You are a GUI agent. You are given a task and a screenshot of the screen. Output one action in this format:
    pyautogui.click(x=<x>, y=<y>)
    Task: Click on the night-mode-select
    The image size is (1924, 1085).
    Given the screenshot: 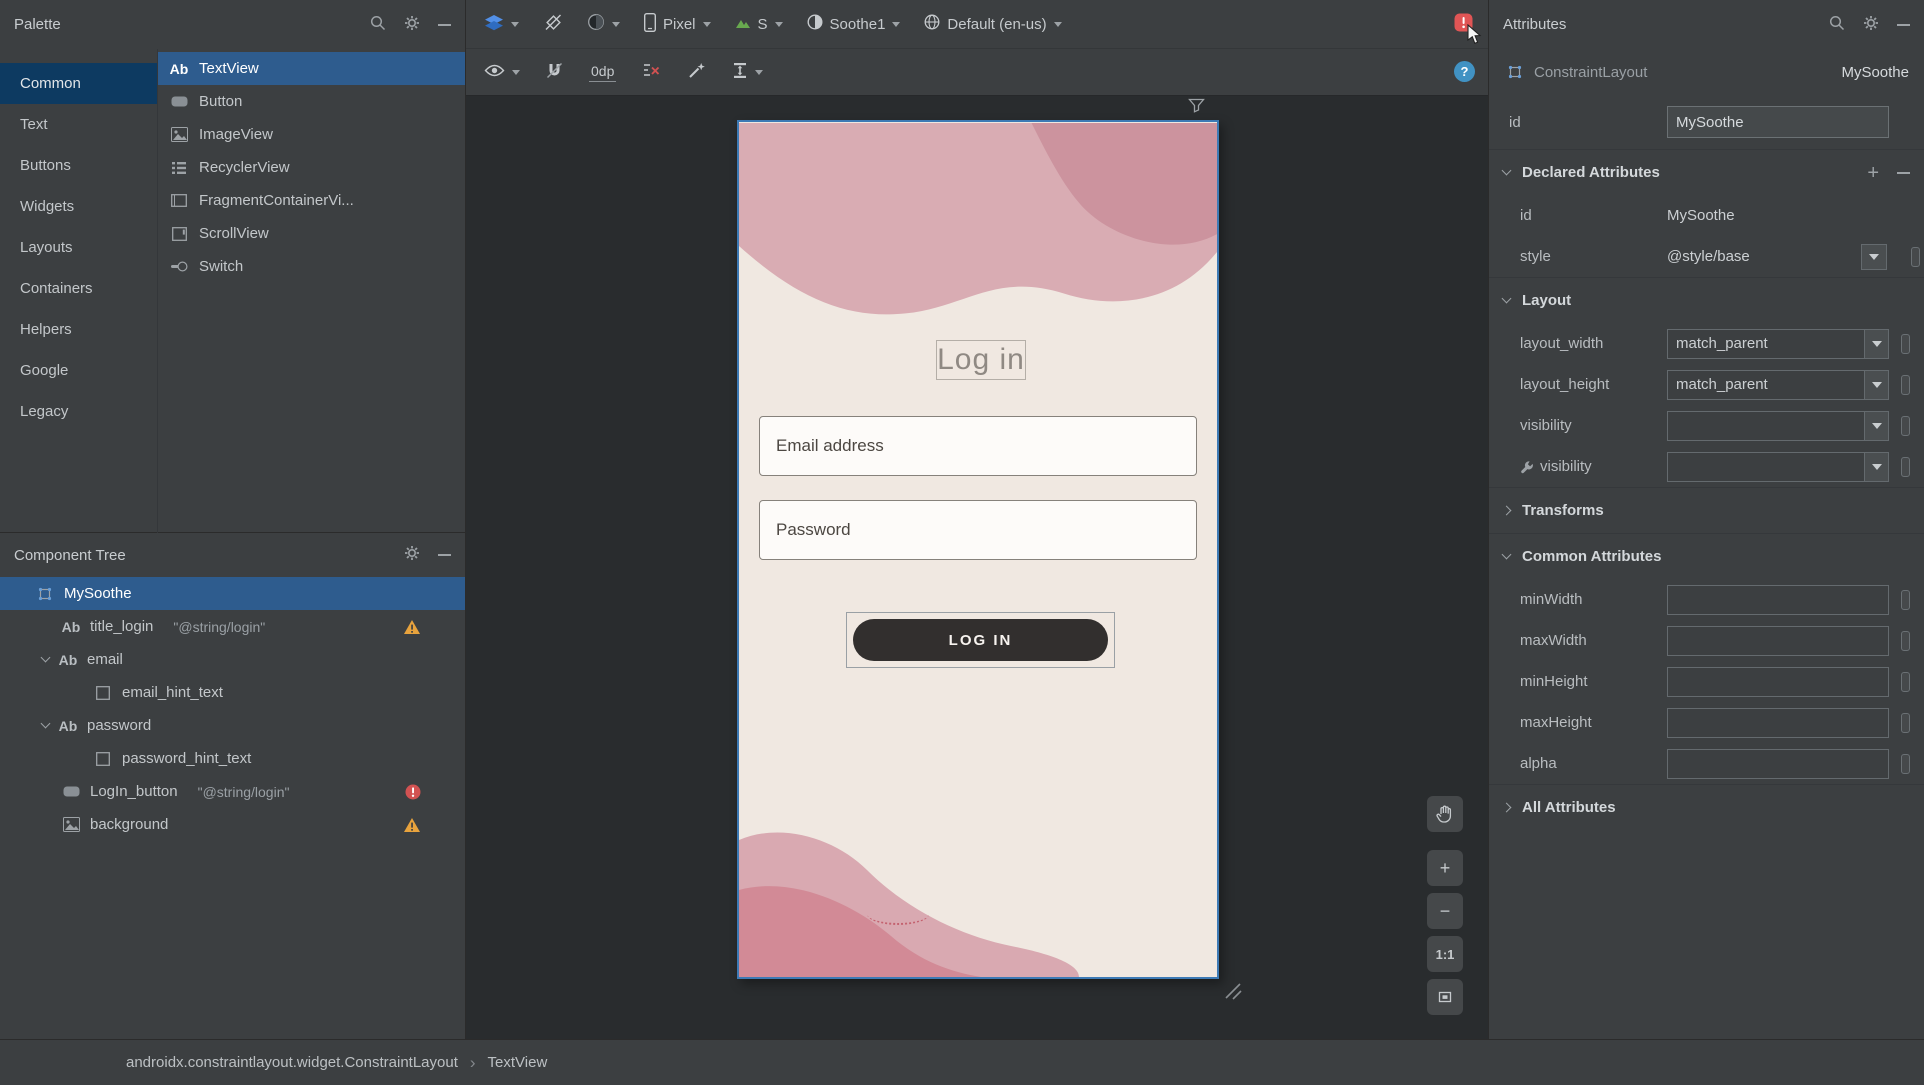 What is the action you would take?
    pyautogui.click(x=603, y=24)
    